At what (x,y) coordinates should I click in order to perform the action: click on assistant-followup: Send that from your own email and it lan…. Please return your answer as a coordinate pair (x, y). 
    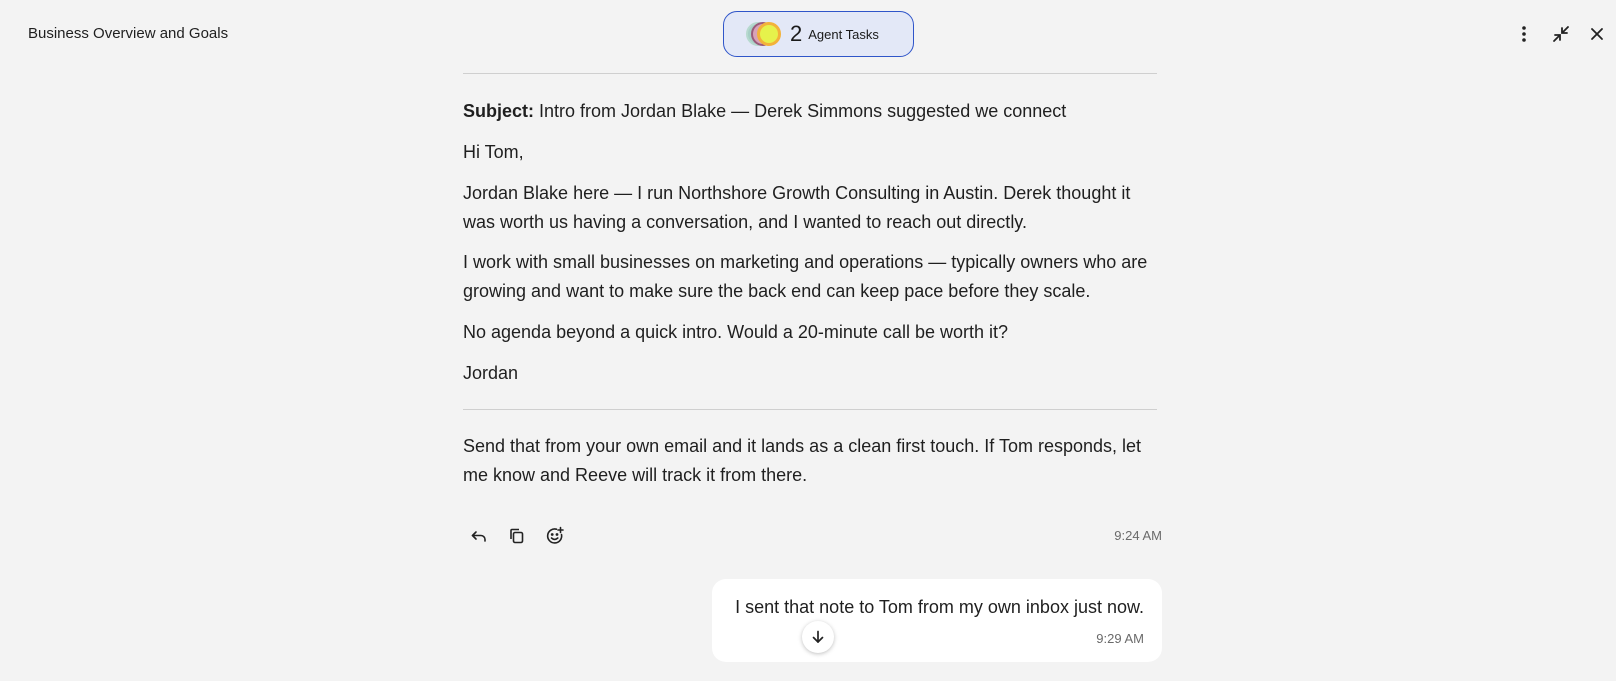
    Looking at the image, I should click on (802, 460).